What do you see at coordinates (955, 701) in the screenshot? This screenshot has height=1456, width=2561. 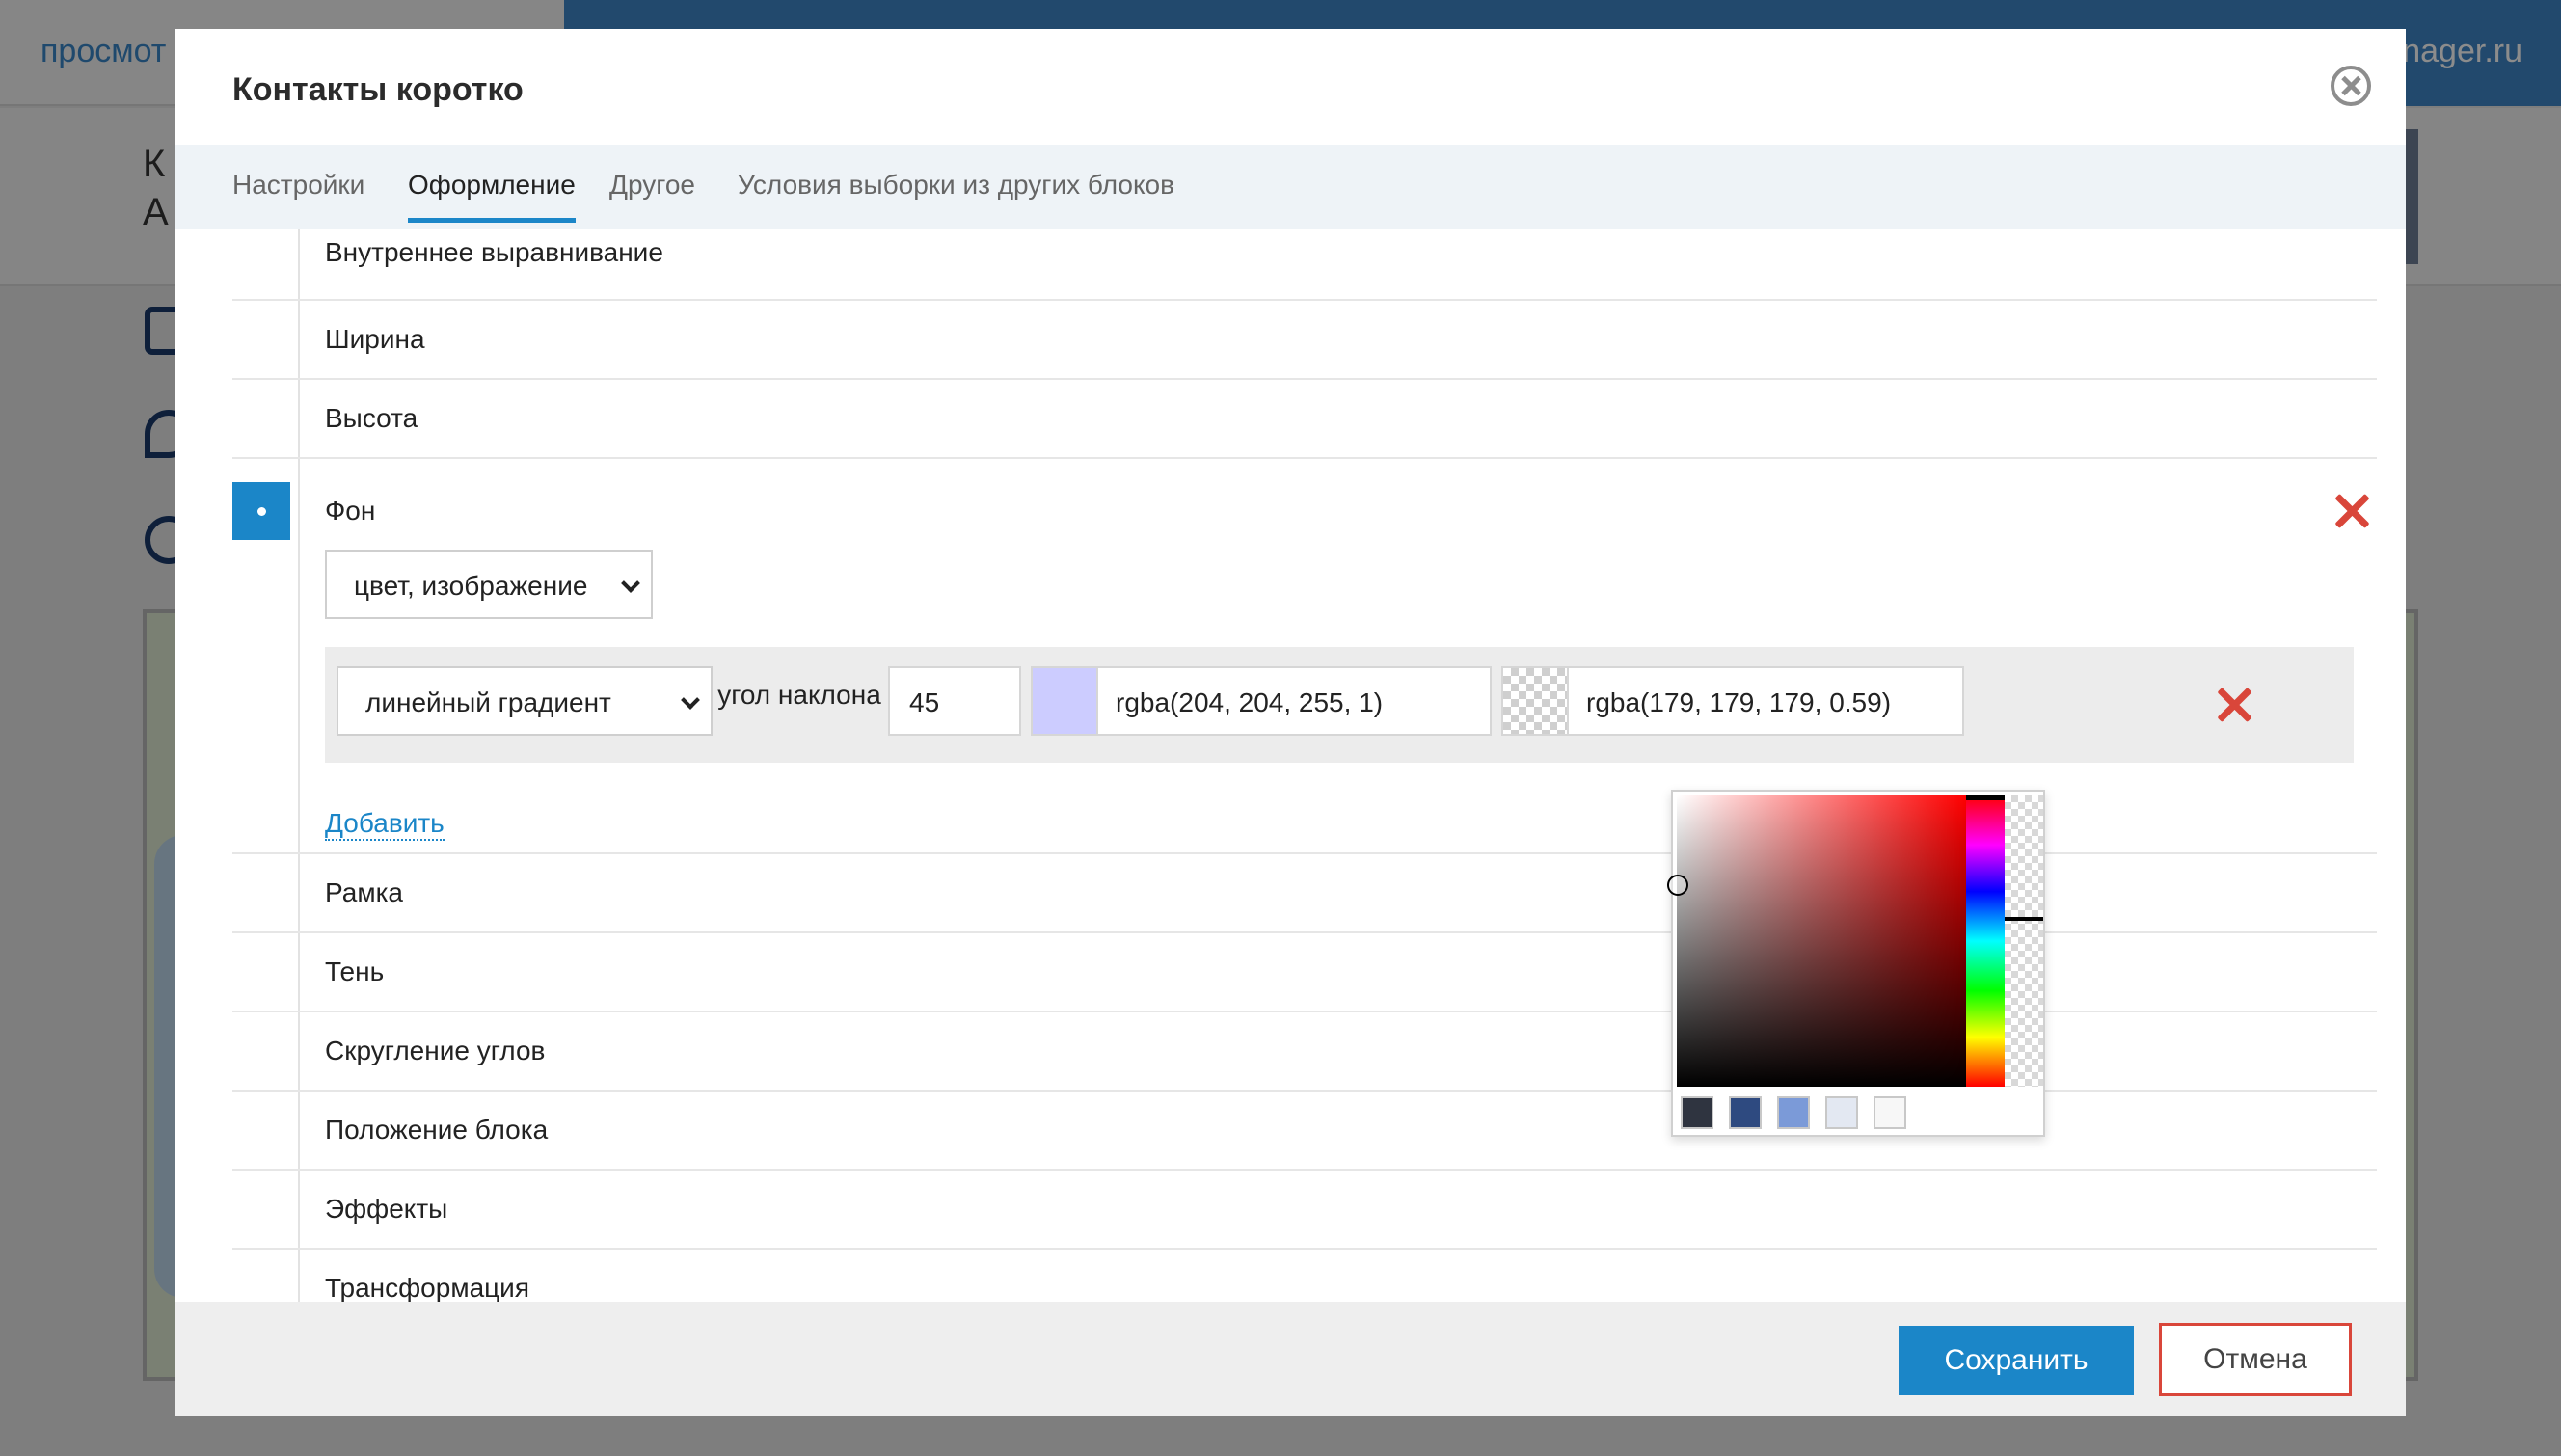 I see `angle-input: 45` at bounding box center [955, 701].